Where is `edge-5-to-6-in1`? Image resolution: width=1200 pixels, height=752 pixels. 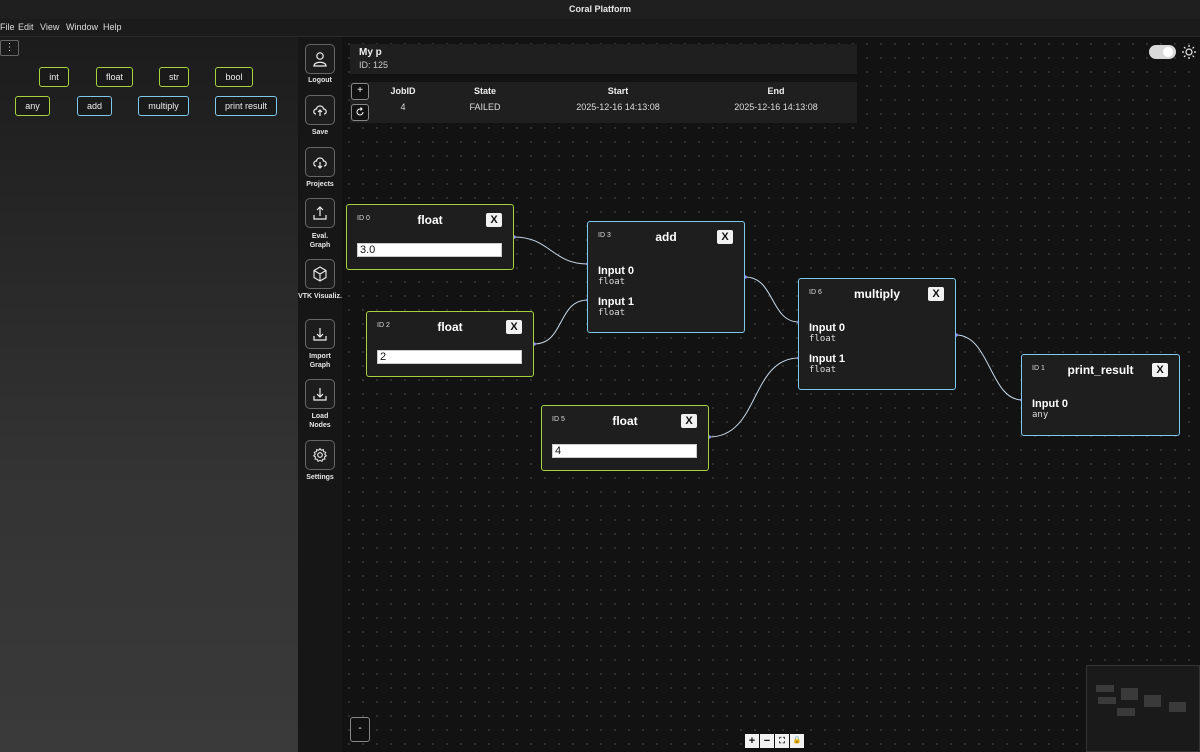 edge-5-to-6-in1 is located at coordinates (754, 397).